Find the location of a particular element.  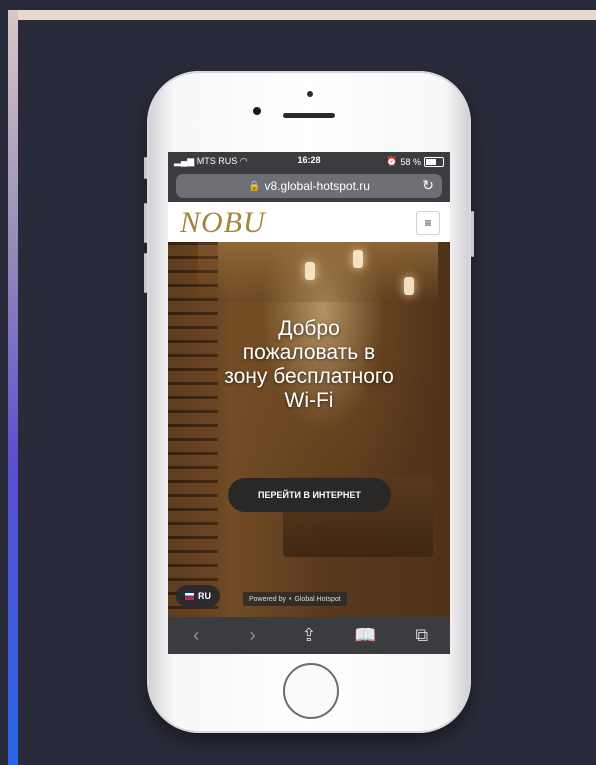

proximity-sensor is located at coordinates (310, 94).